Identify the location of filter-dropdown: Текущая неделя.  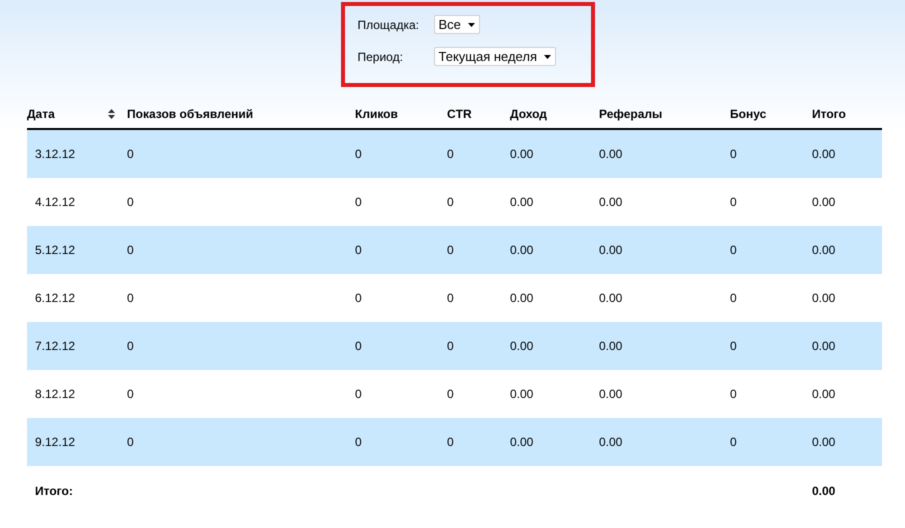
(495, 56).